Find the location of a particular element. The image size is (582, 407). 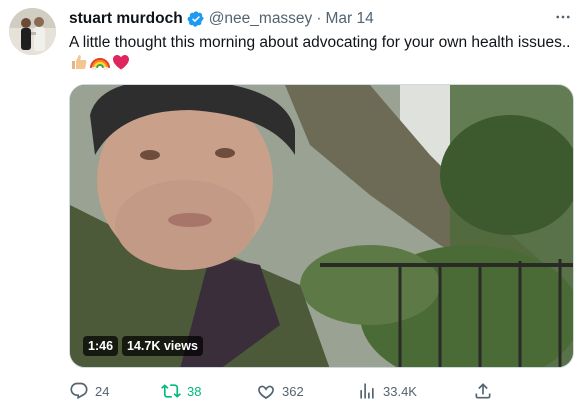

like-button: 362 is located at coordinates (280, 391).